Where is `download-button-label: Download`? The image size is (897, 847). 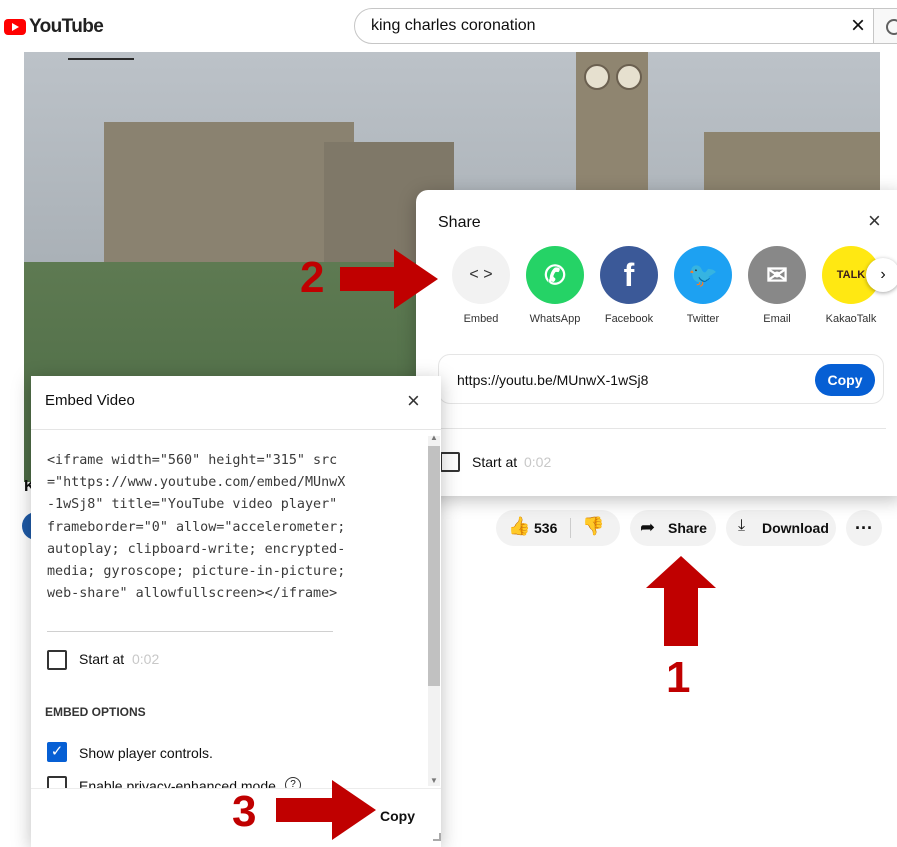 download-button-label: Download is located at coordinates (795, 528).